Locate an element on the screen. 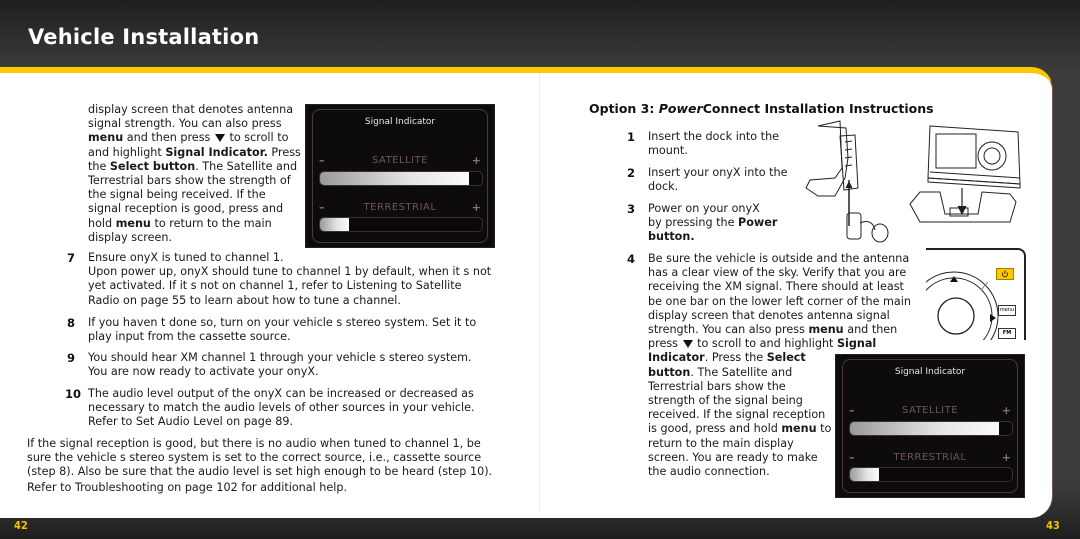 This screenshot has height=539, width=1080. button-term: button is located at coordinates (669, 372).